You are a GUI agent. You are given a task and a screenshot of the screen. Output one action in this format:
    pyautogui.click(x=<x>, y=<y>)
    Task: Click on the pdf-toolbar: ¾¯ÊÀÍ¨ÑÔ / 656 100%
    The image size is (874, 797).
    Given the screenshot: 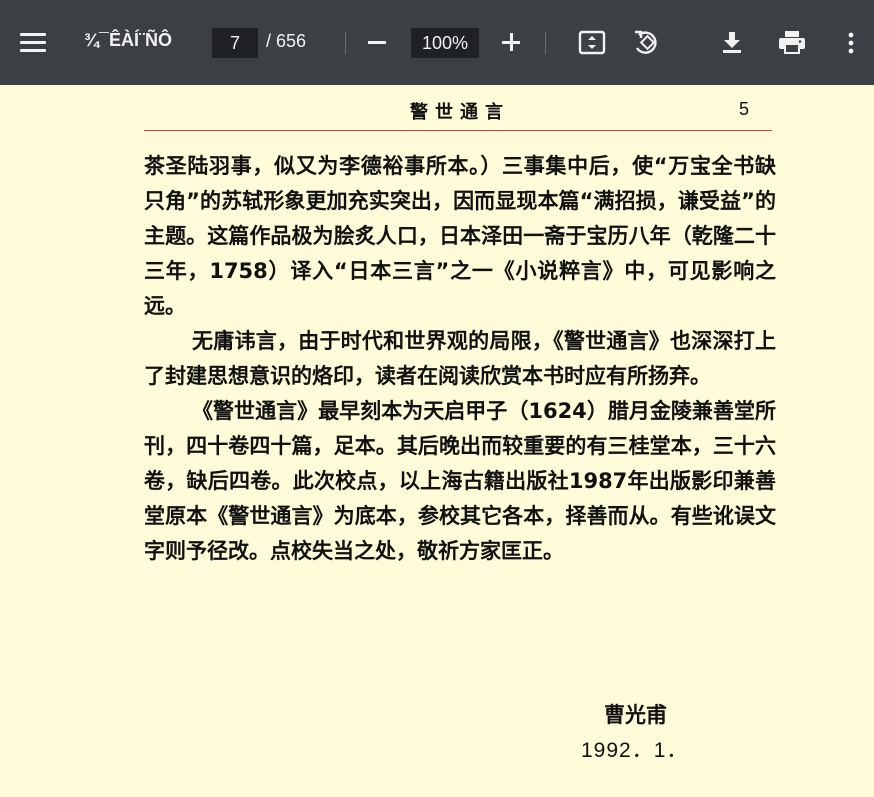 What is the action you would take?
    pyautogui.click(x=437, y=42)
    